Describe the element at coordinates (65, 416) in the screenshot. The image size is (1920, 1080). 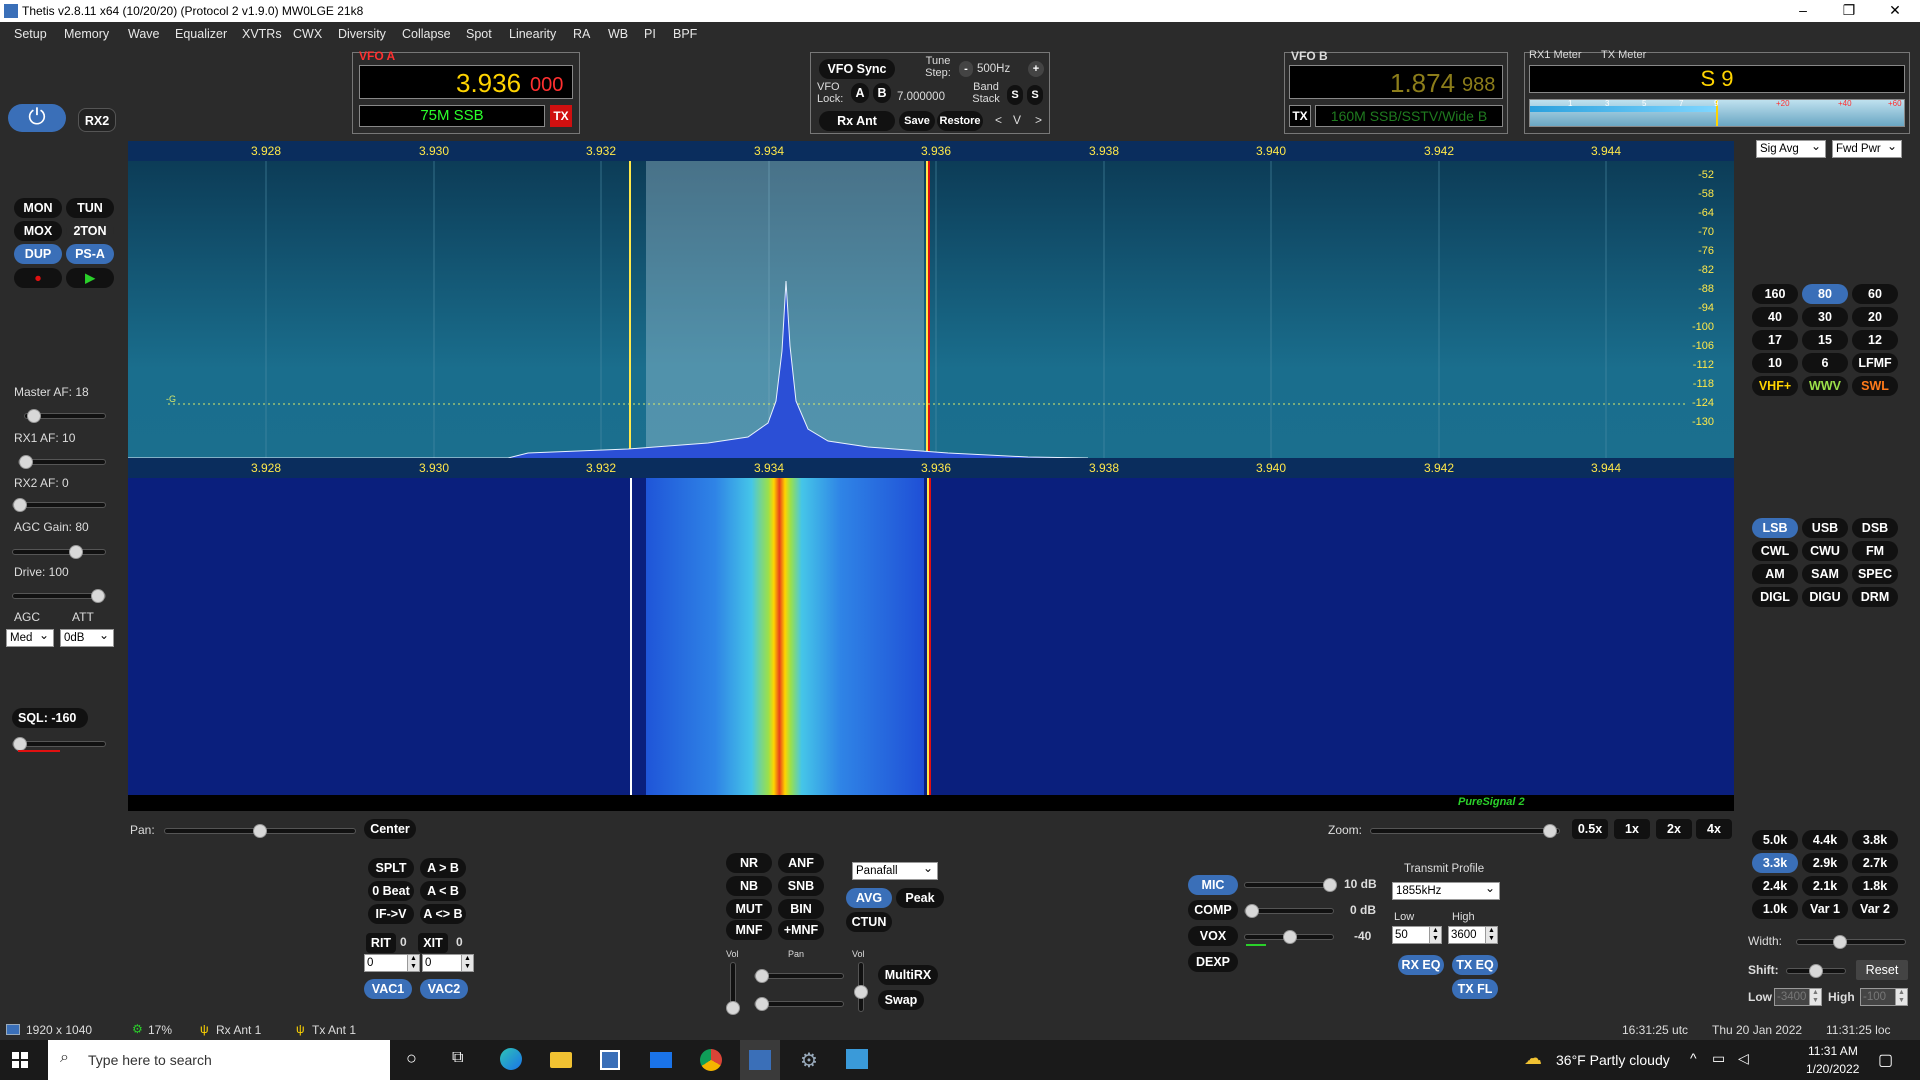
I see `master-af-slider` at that location.